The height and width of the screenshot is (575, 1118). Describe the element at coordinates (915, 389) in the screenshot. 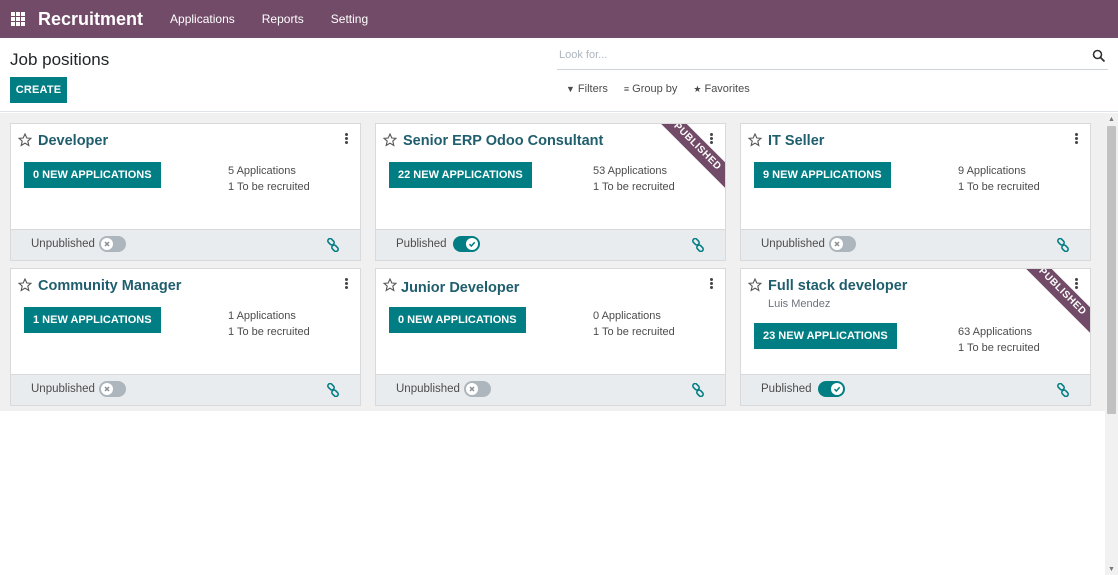

I see `card-footer: Published` at that location.